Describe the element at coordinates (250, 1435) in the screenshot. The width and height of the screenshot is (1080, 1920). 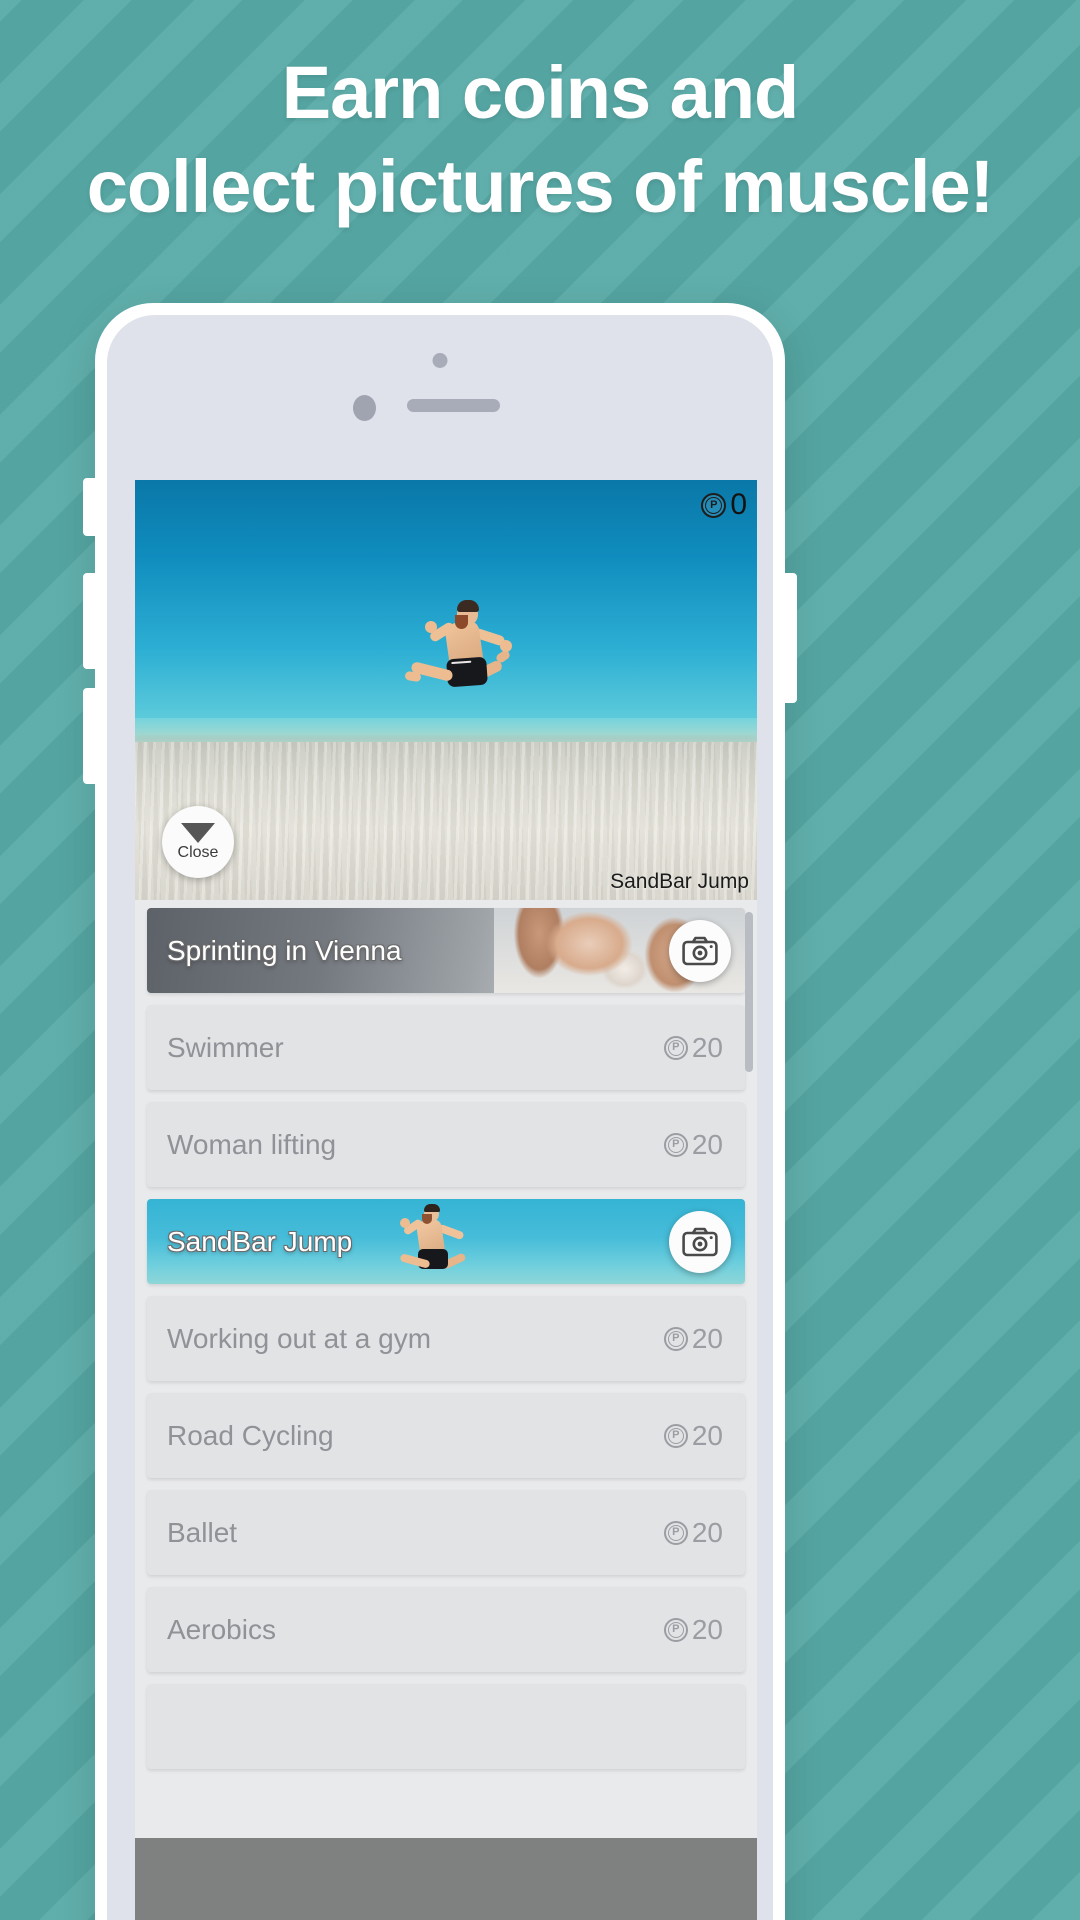
I see `list-item-label: Road Cycling` at that location.